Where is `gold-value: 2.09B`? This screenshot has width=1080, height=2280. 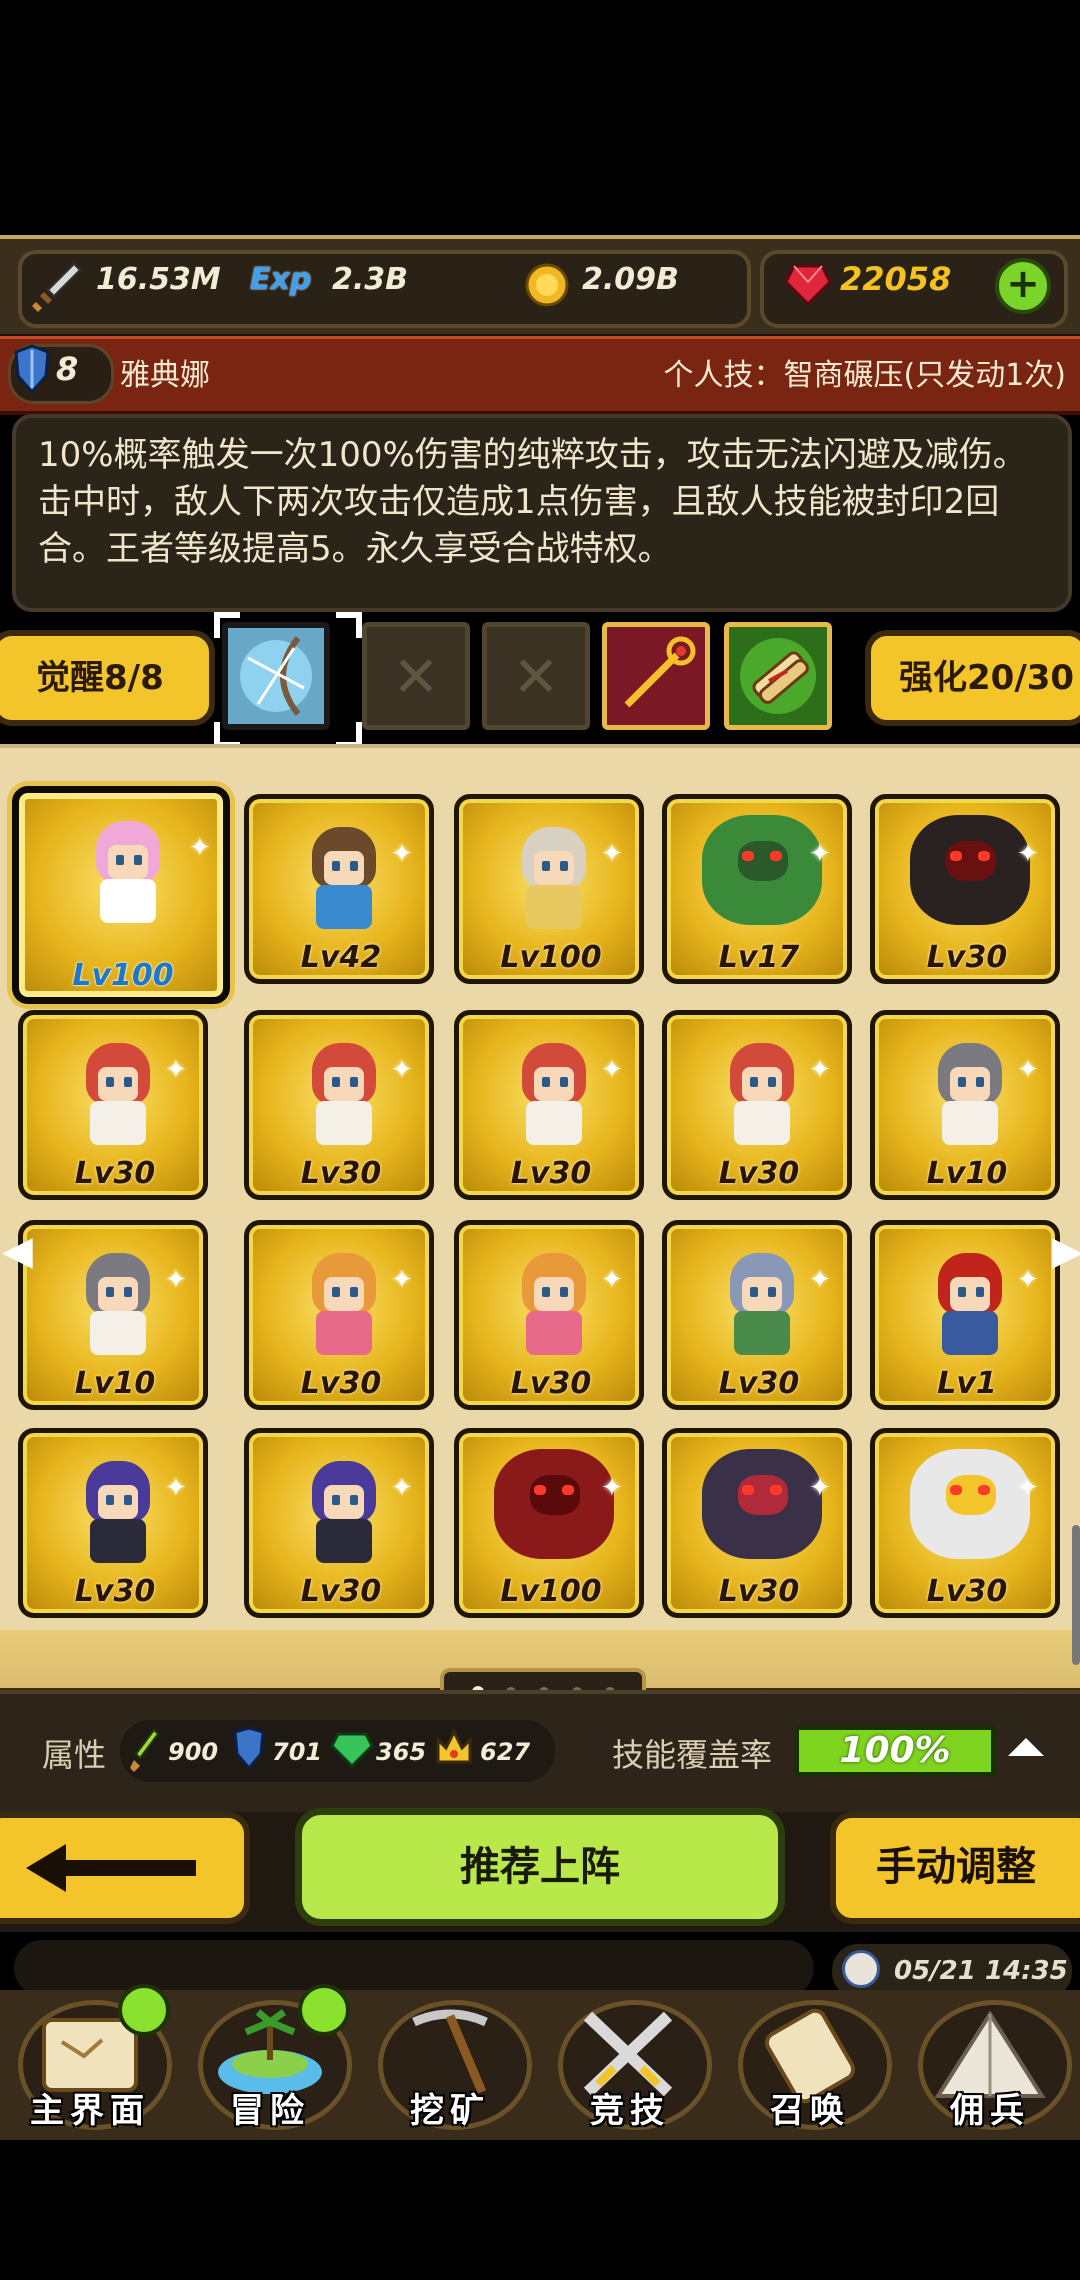 gold-value: 2.09B is located at coordinates (630, 279).